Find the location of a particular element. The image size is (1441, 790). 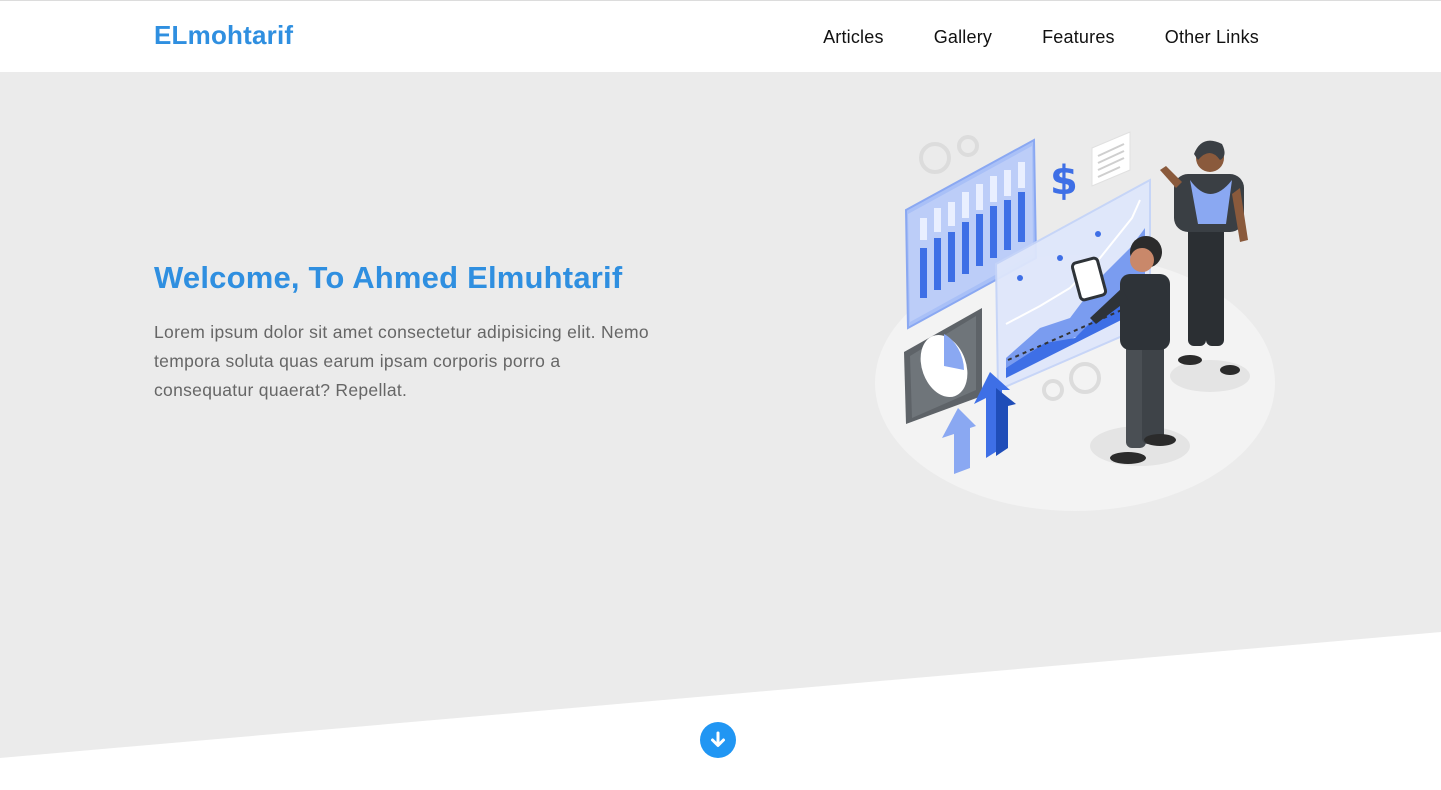

nav-link-other-links: Other Links is located at coordinates (1212, 37).